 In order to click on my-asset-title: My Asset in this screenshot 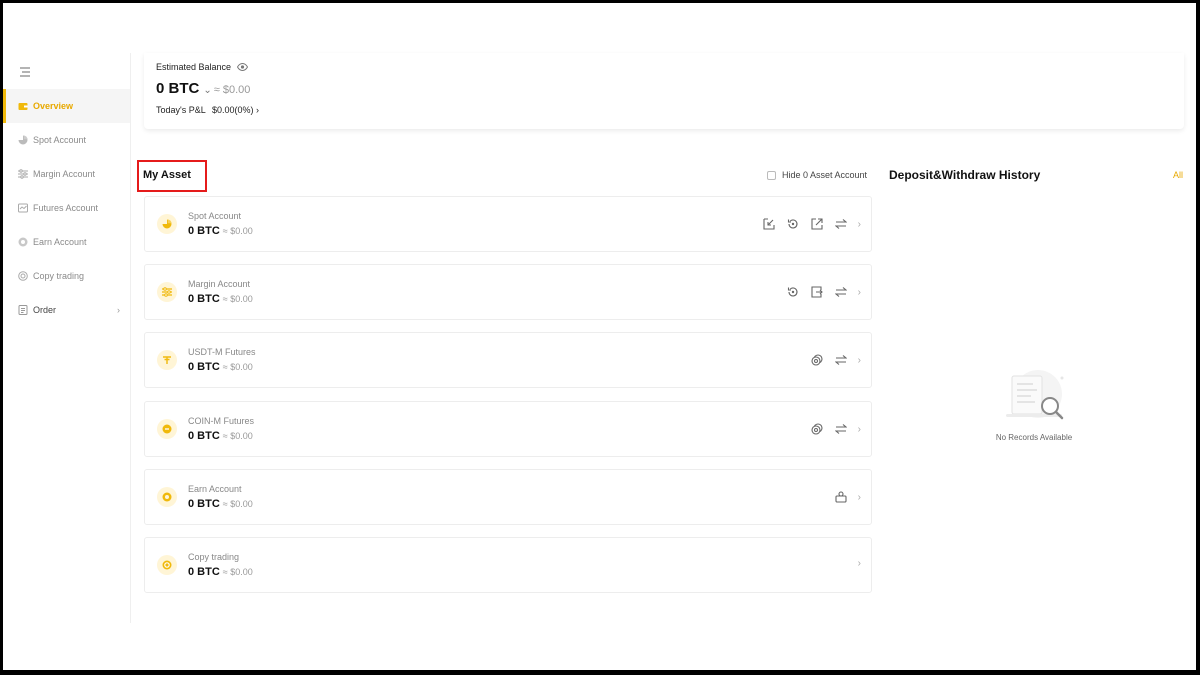, I will do `click(167, 175)`.